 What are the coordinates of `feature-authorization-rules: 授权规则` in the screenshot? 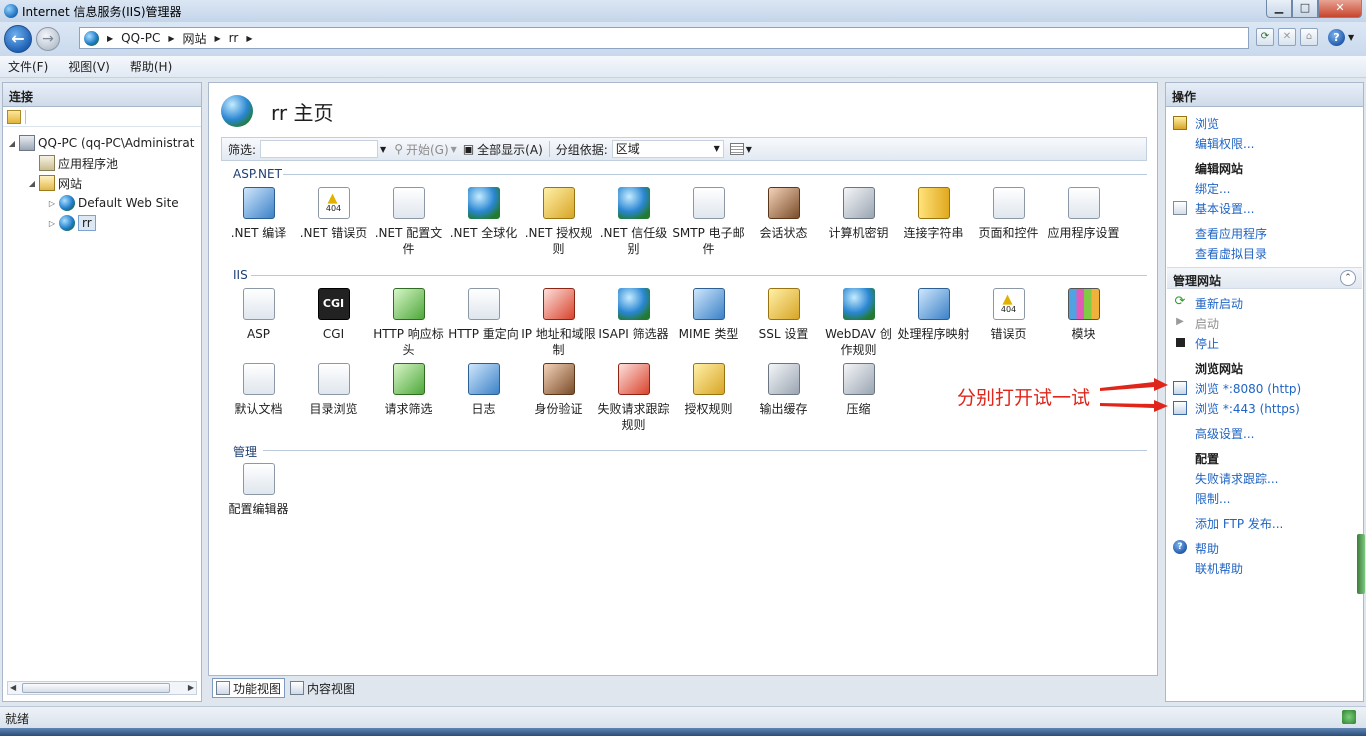 It's located at (708, 390).